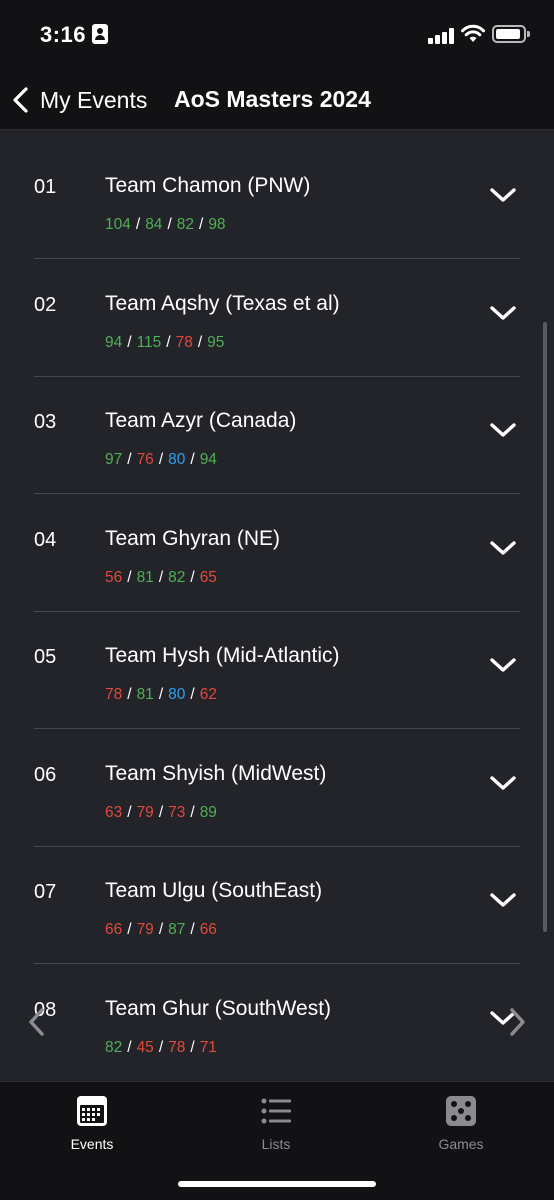 This screenshot has height=1200, width=554. I want to click on round-score: 84, so click(154, 224).